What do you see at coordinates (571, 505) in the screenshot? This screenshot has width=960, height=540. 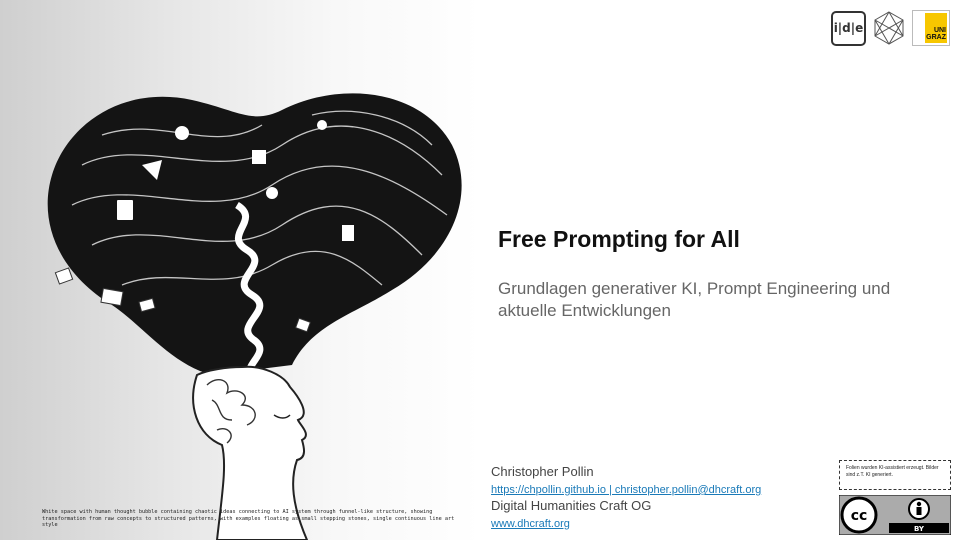 I see `author-organization: Digital Humanities Craft OG` at bounding box center [571, 505].